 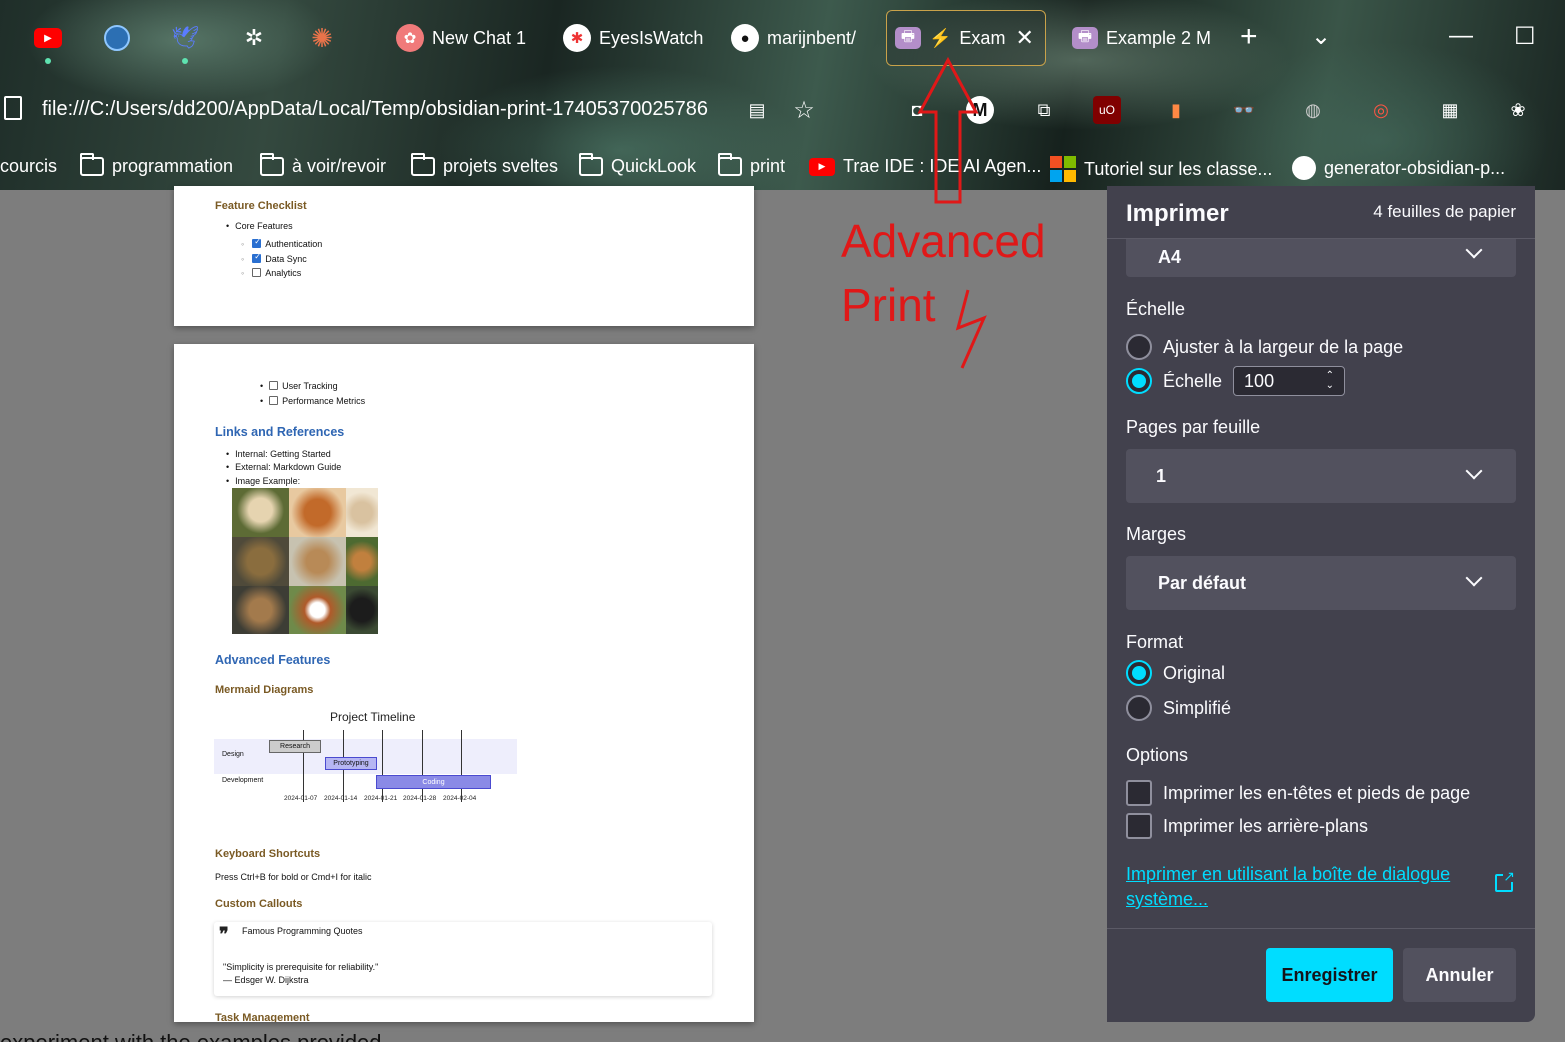 What do you see at coordinates (1459, 975) in the screenshot?
I see `cancel-button: Annuler` at bounding box center [1459, 975].